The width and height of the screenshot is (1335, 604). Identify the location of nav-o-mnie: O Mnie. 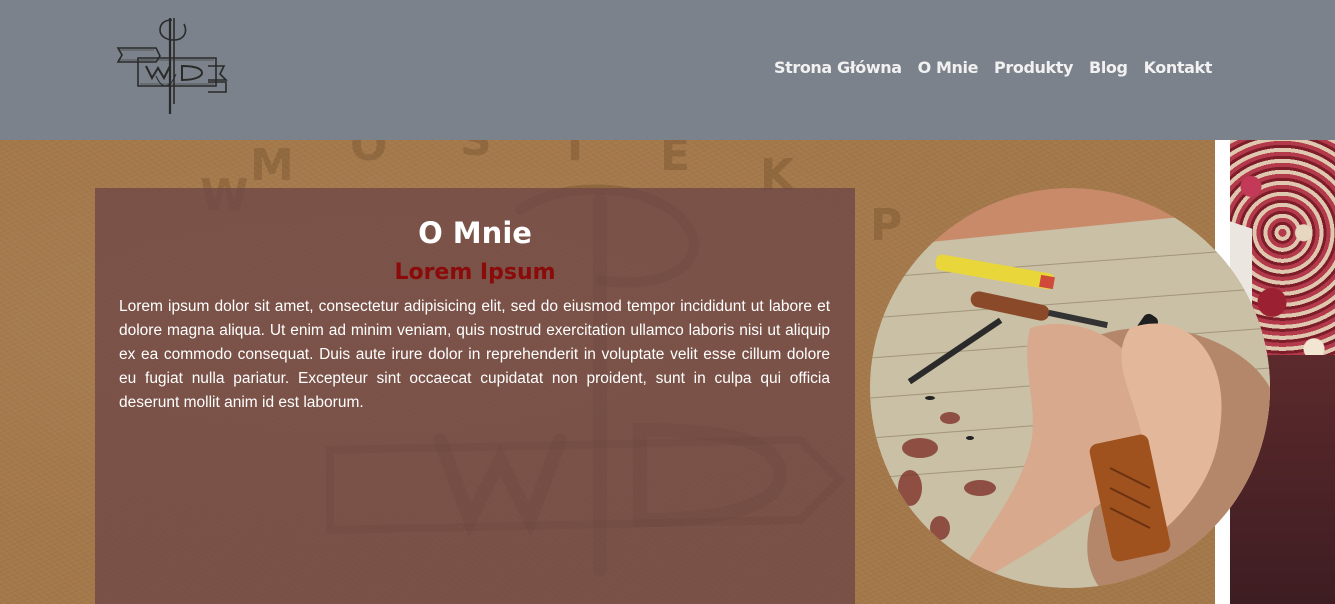
(948, 67).